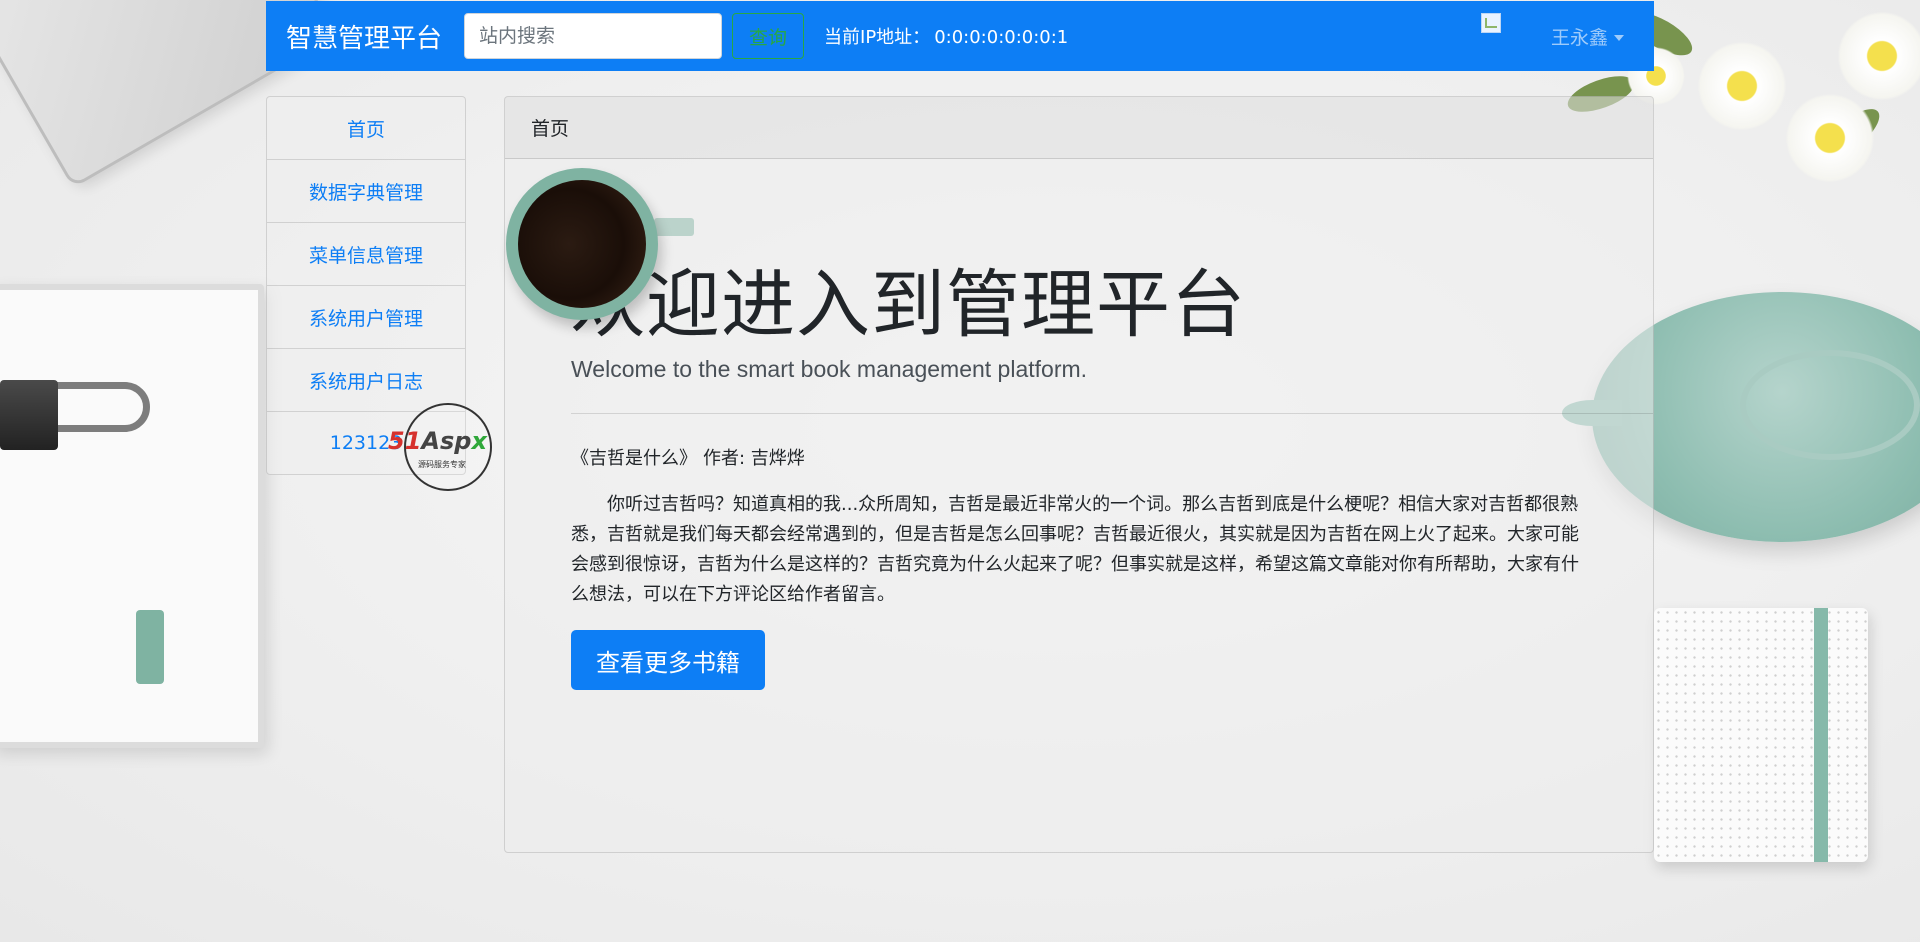  I want to click on search-button: 查询, so click(768, 36).